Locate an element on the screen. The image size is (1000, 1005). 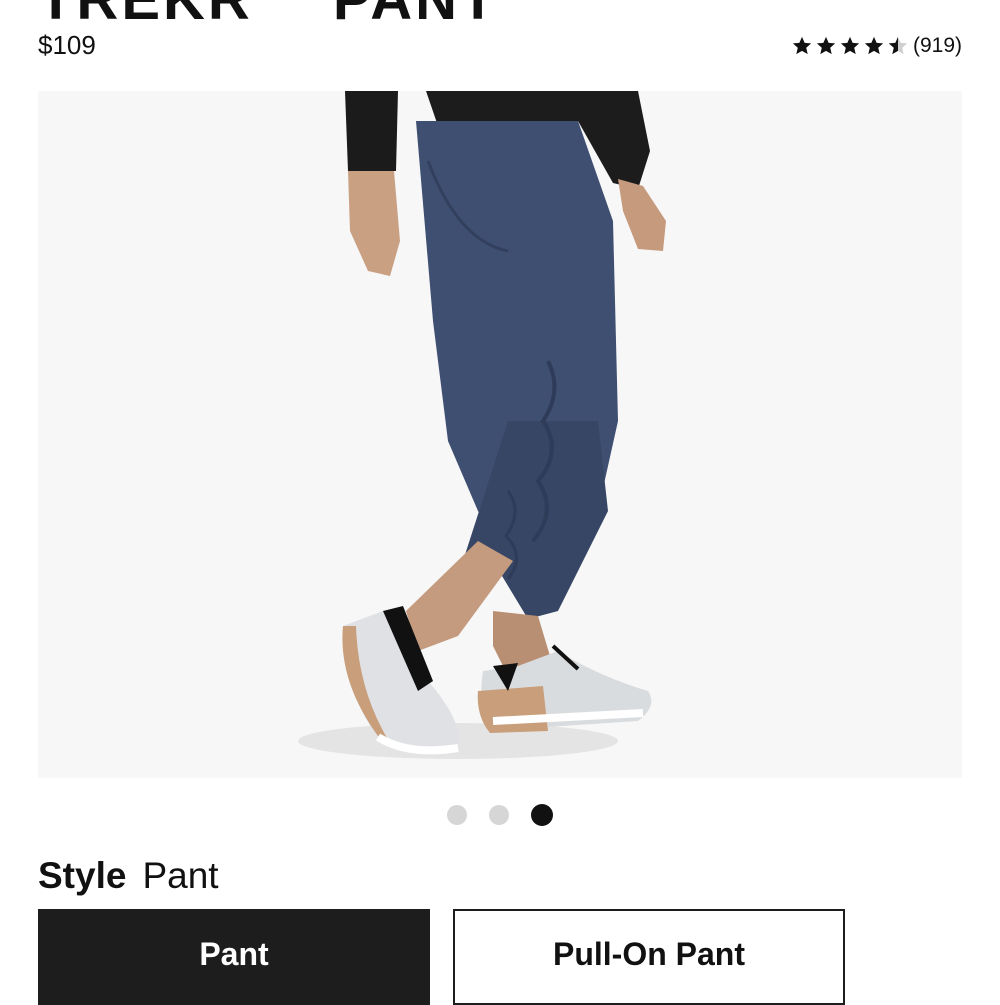
carousel-dots is located at coordinates (500, 815).